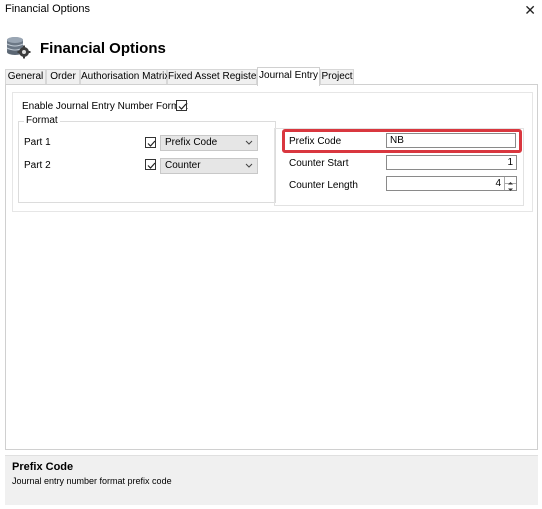 The width and height of the screenshot is (542, 509). I want to click on tab-authorisation-matrix: Authorisation Matrix, so click(124, 76).